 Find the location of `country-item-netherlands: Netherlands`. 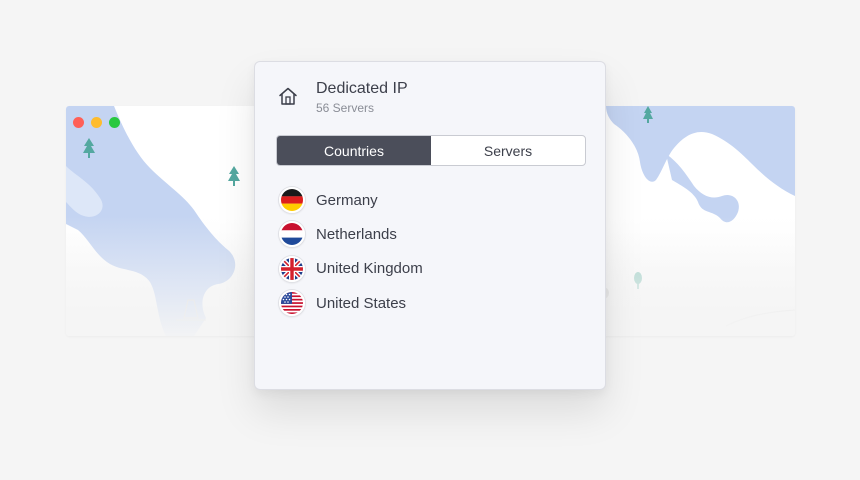

country-item-netherlands: Netherlands is located at coordinates (442, 234).